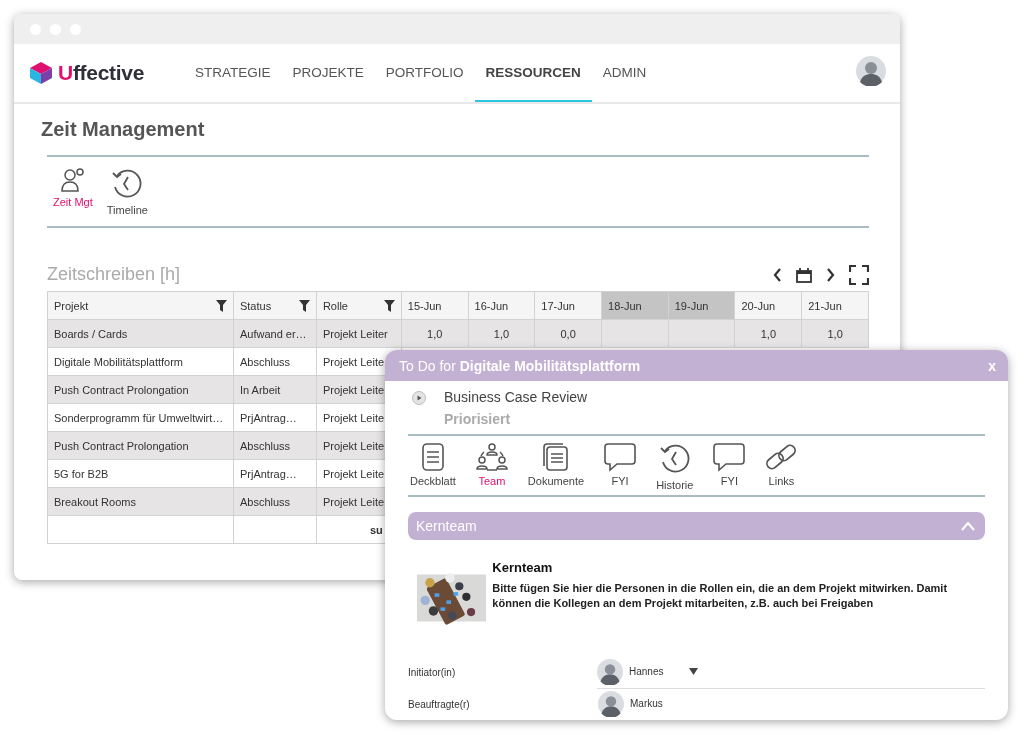 This screenshot has height=737, width=1024. I want to click on toolbar-button: Timeline, so click(127, 191).